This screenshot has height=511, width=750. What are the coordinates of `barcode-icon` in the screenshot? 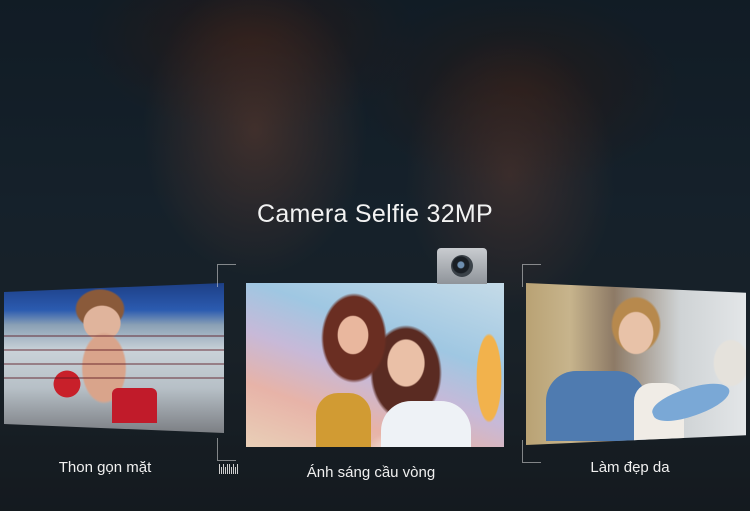 It's located at (230, 469).